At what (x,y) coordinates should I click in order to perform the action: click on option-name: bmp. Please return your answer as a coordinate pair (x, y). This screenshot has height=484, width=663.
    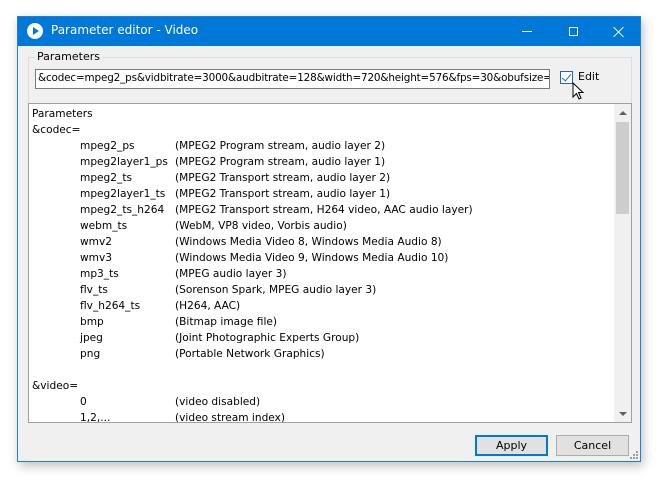
    Looking at the image, I should click on (92, 322).